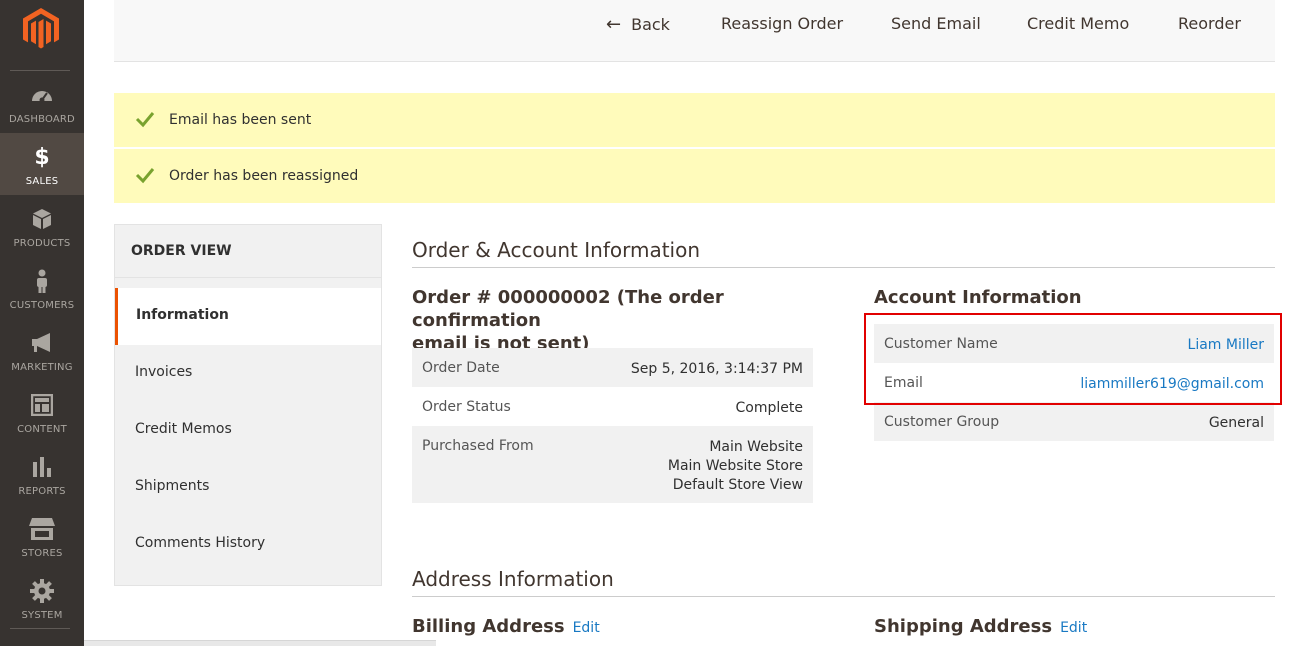 Image resolution: width=1295 pixels, height=646 pixels. What do you see at coordinates (650, 24) in the screenshot?
I see `back-label: Back` at bounding box center [650, 24].